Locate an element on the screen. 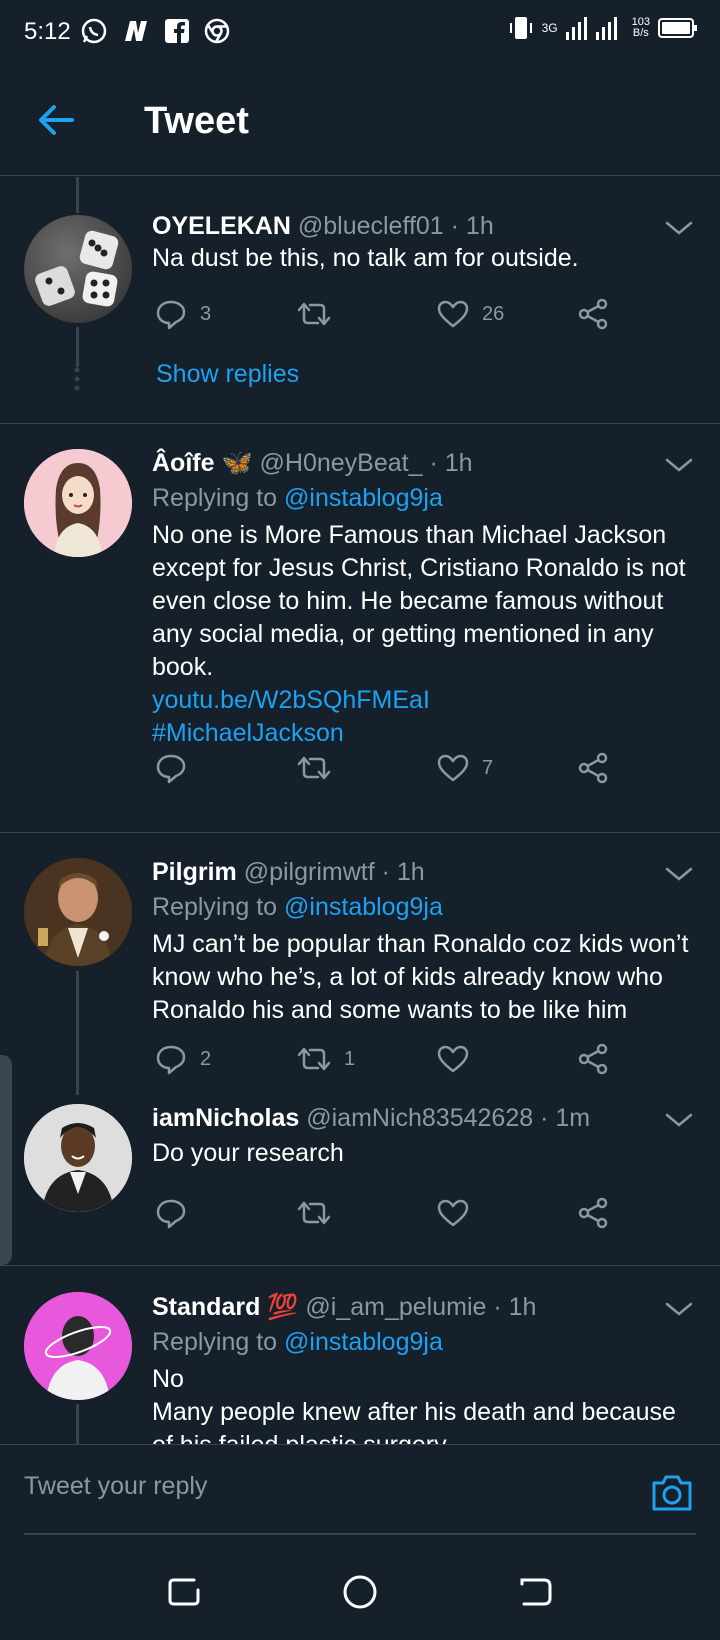  tweet-header: OYELEKAN @bluecleff01 · 1h is located at coordinates (323, 226).